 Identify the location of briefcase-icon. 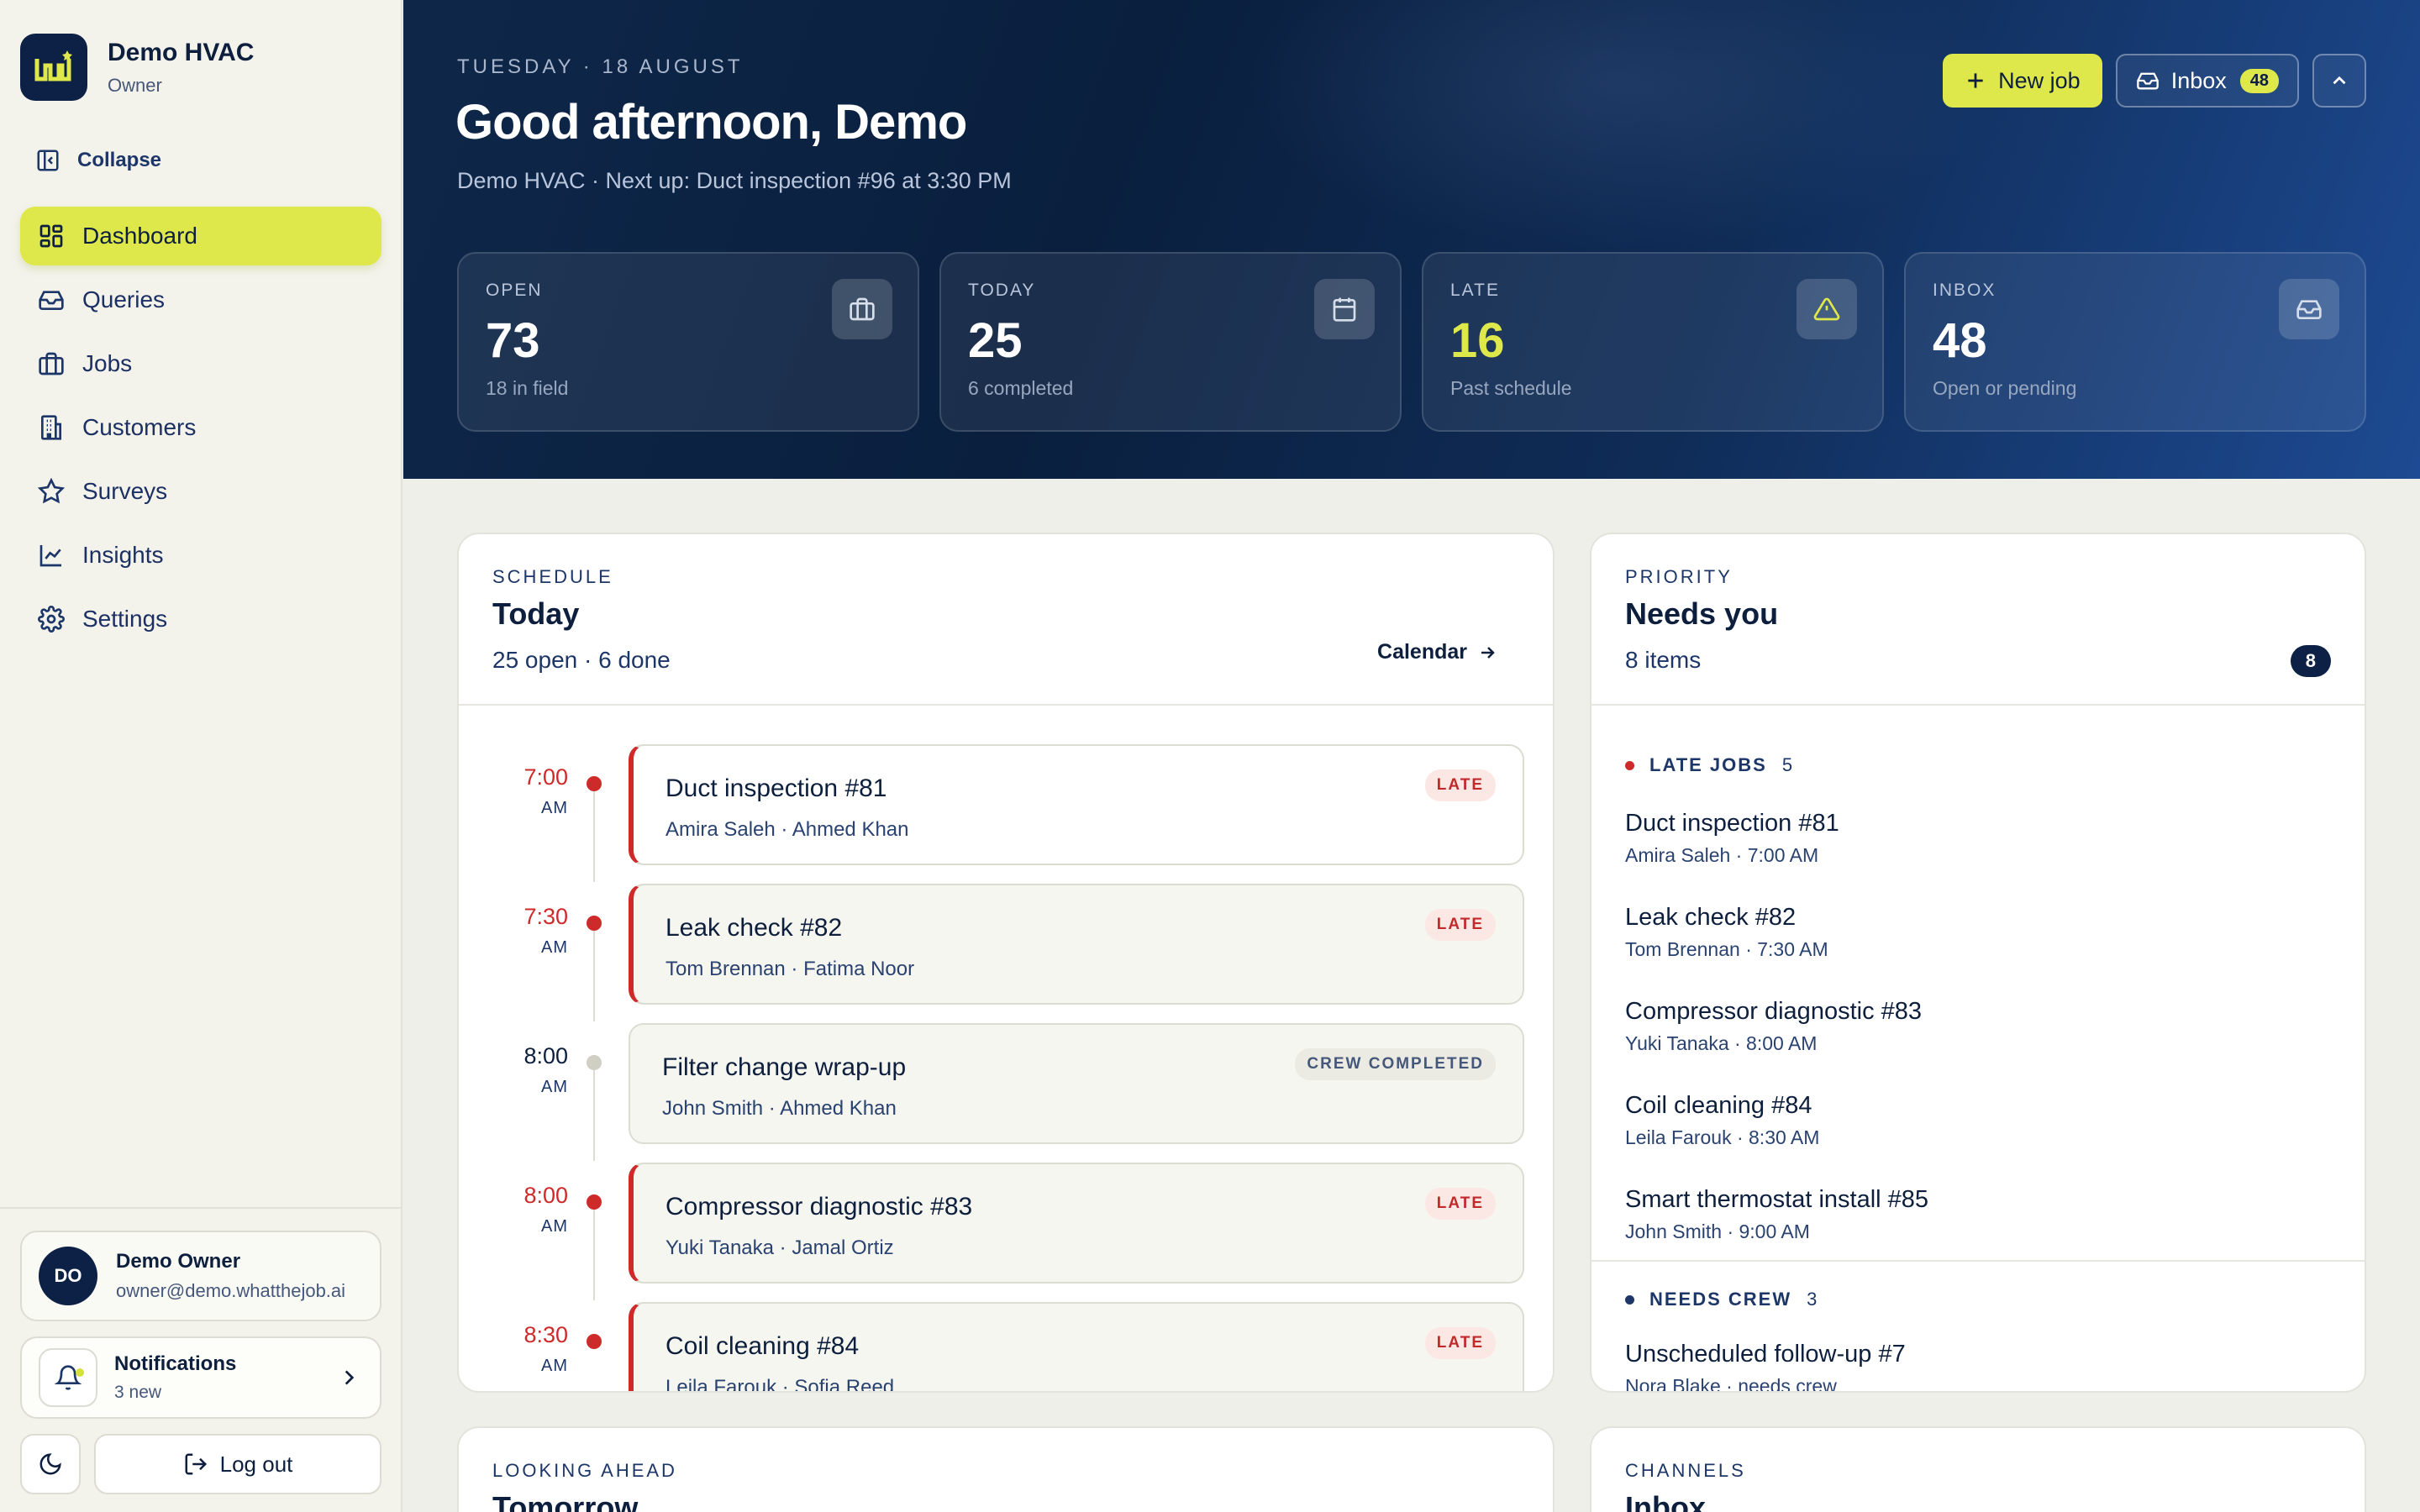
(52, 363).